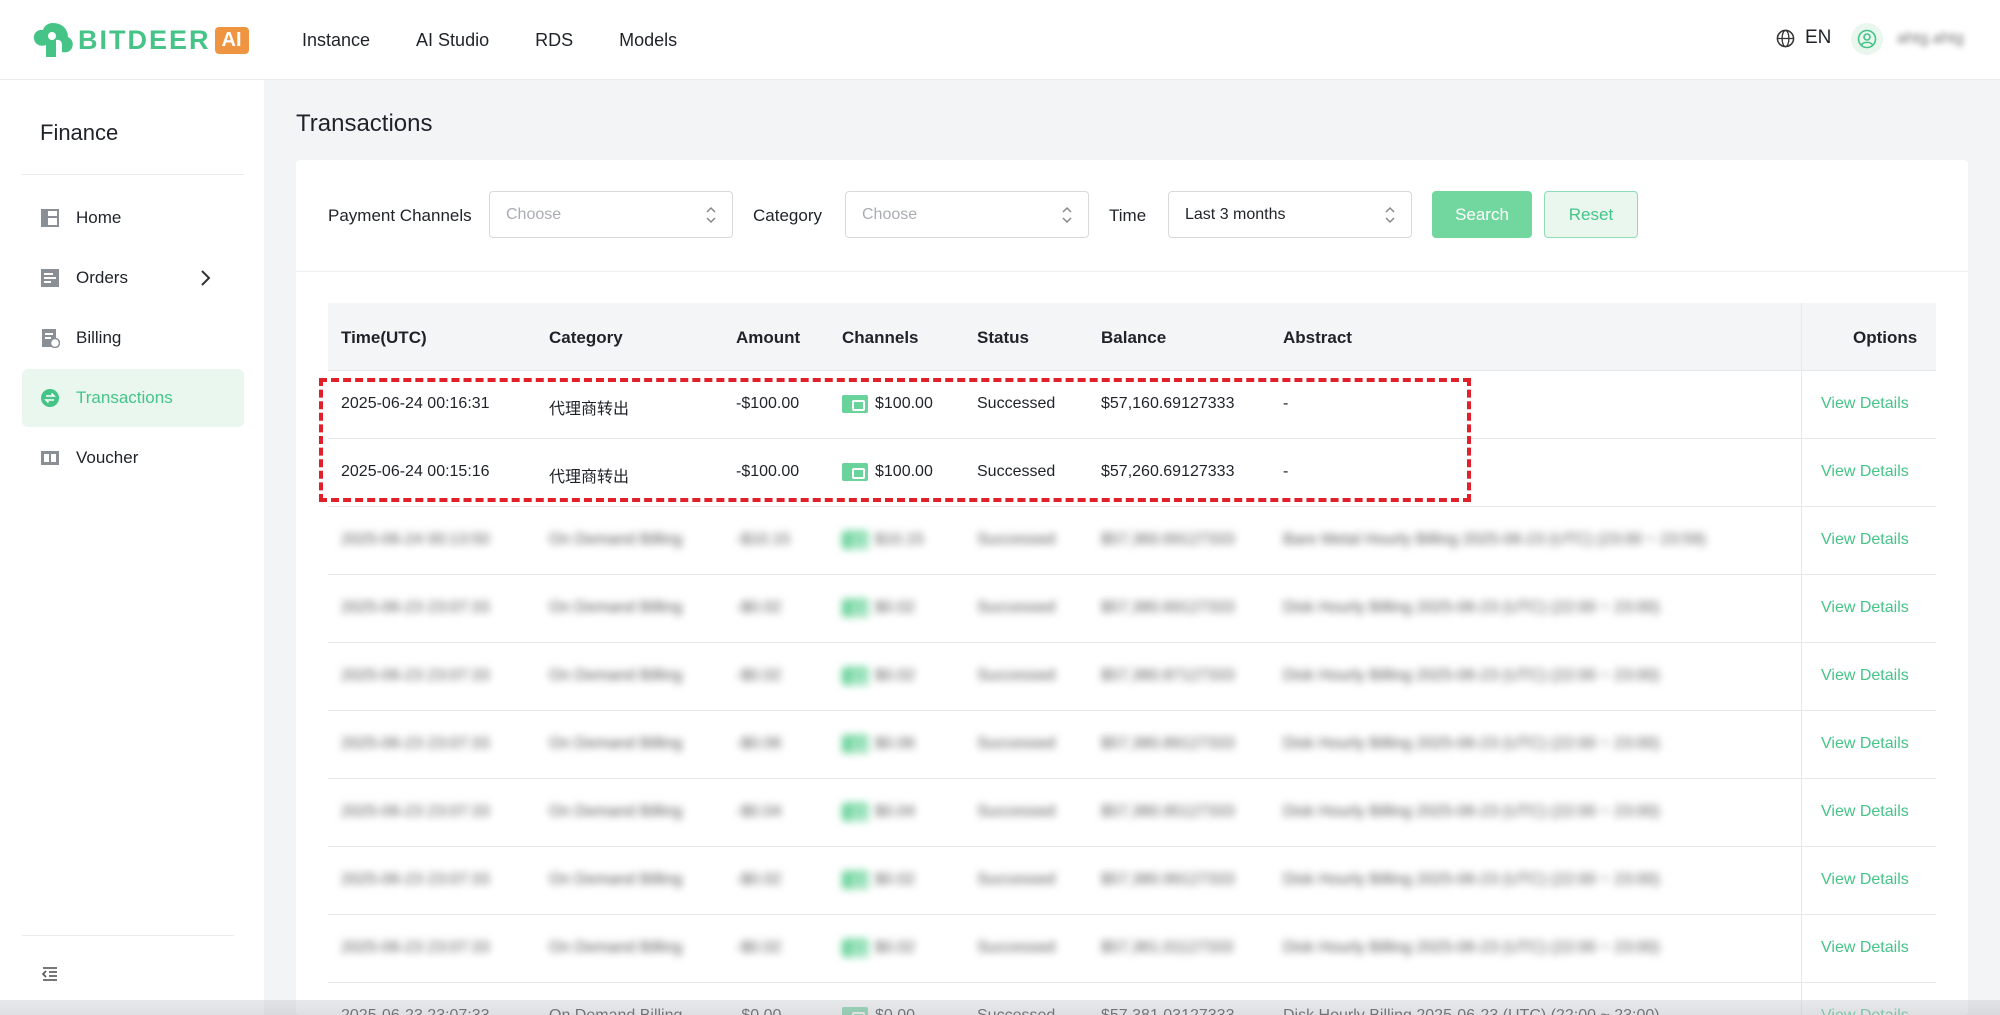  I want to click on chevron-right-icon, so click(206, 278).